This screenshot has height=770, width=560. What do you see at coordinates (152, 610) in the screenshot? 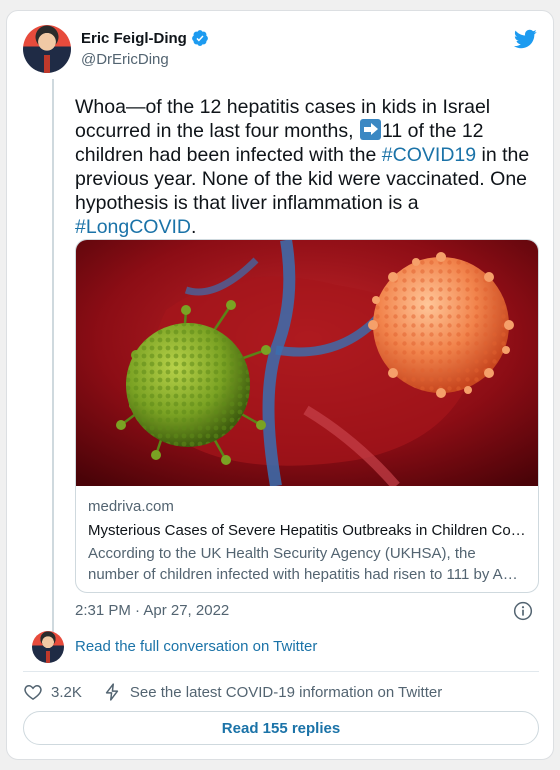
I see `tweet-timestamp: 2:31 PM · Apr 27, 2022` at bounding box center [152, 610].